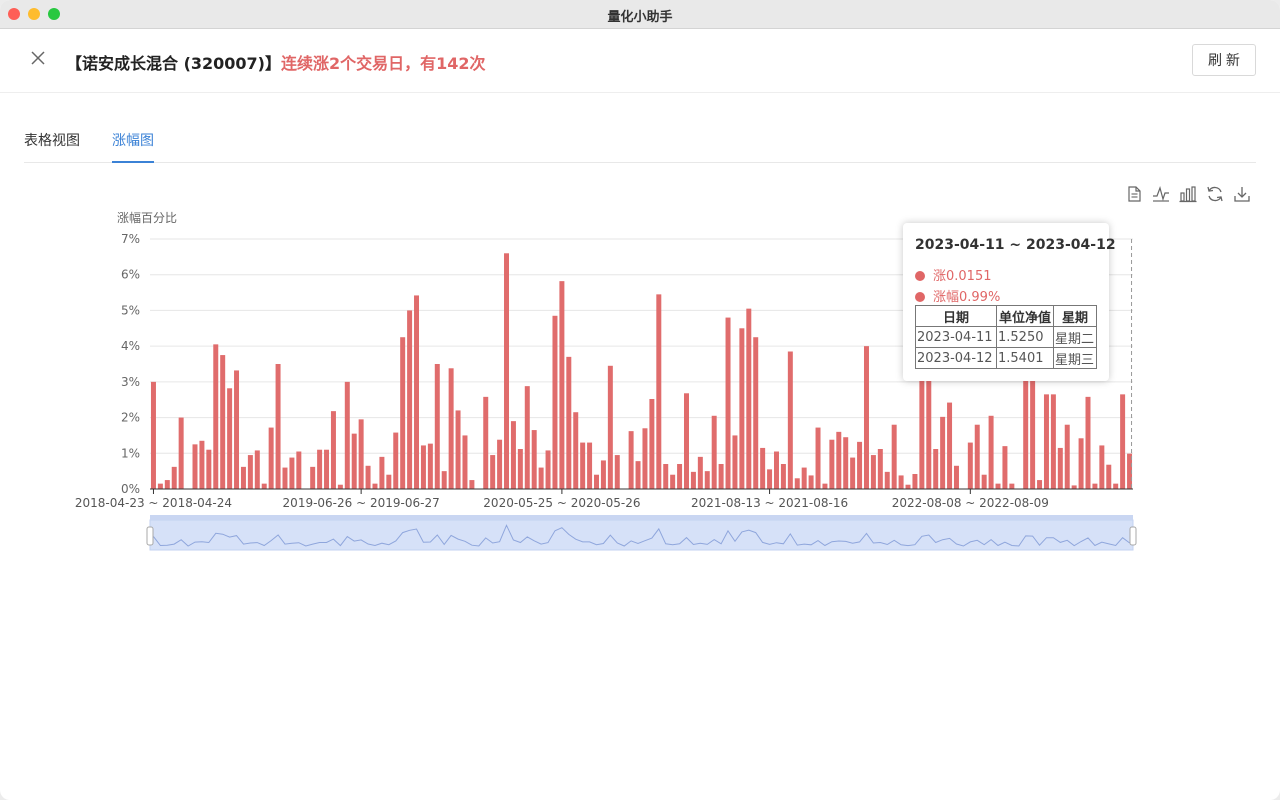  What do you see at coordinates (1075, 358) in the screenshot?
I see `cell-weekday: 星期三` at bounding box center [1075, 358].